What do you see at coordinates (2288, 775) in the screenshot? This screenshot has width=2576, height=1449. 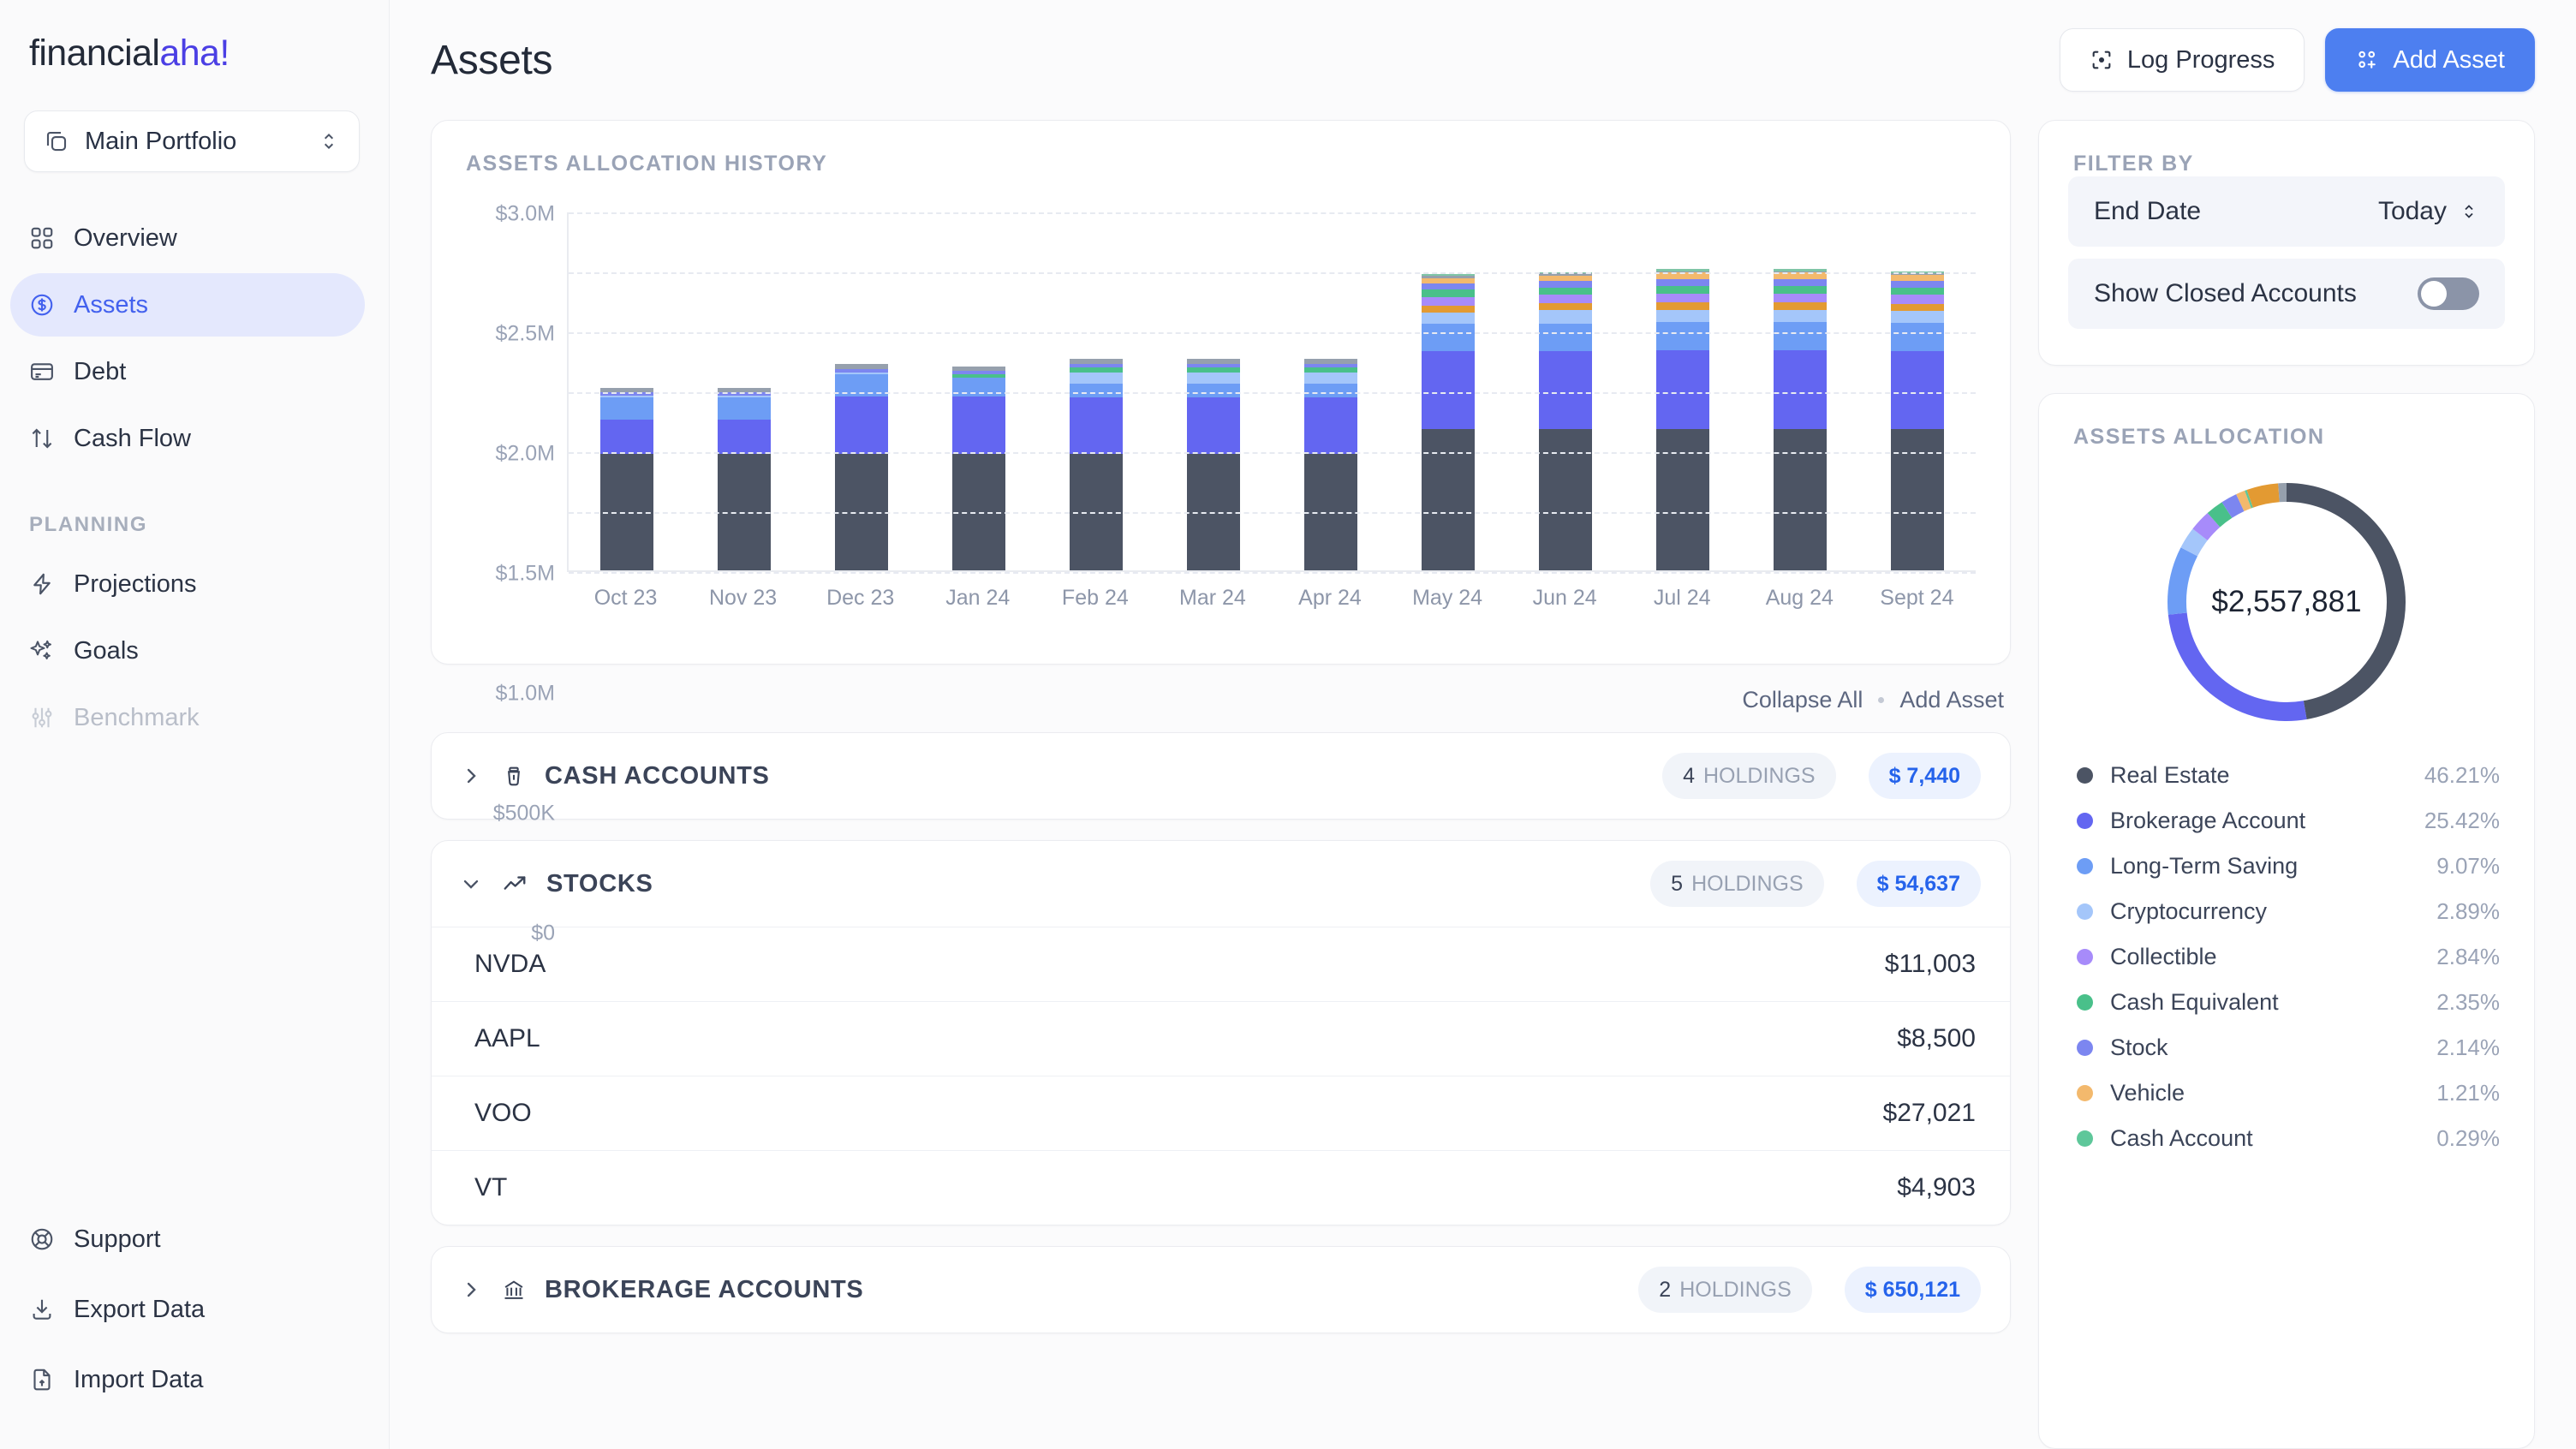 I see `legend-row: Real Estate 46.21%` at bounding box center [2288, 775].